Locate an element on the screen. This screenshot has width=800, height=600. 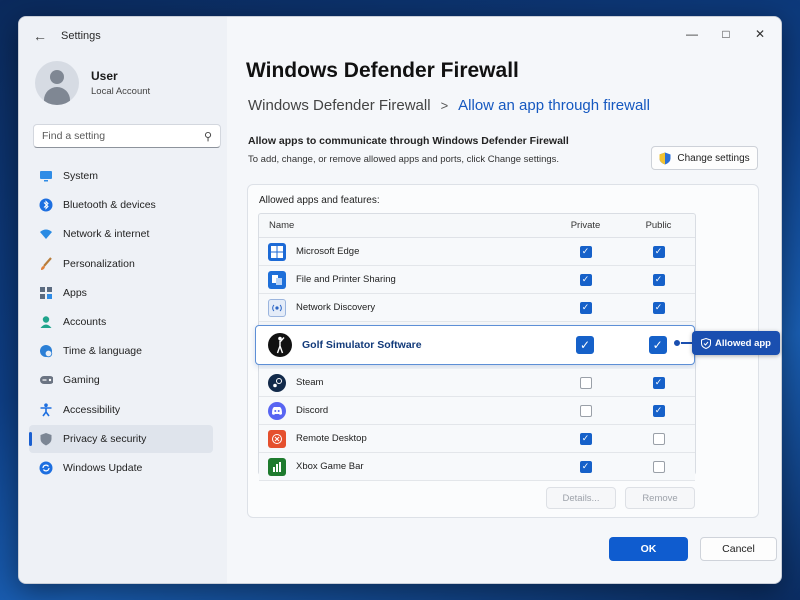
xbox-game-bar-icon is located at coordinates (277, 466).